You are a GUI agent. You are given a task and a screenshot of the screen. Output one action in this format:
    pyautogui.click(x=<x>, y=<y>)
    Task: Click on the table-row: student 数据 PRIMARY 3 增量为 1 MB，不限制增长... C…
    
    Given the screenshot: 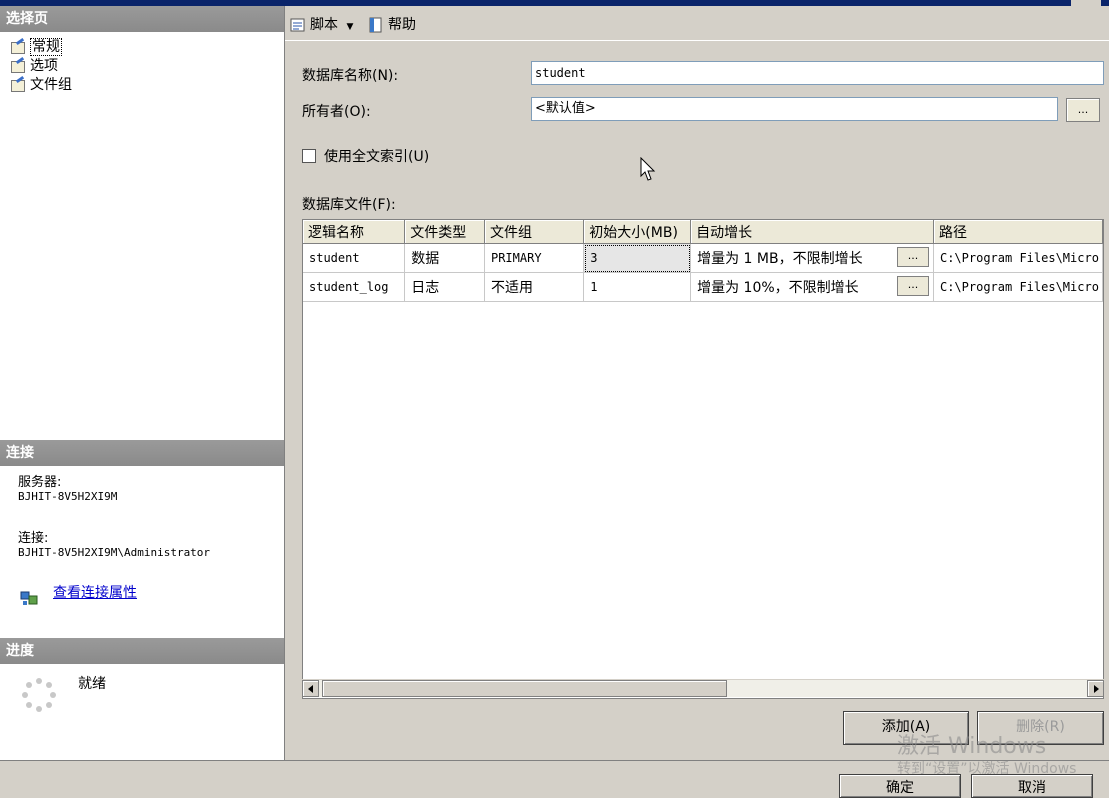 What is the action you would take?
    pyautogui.click(x=703, y=258)
    